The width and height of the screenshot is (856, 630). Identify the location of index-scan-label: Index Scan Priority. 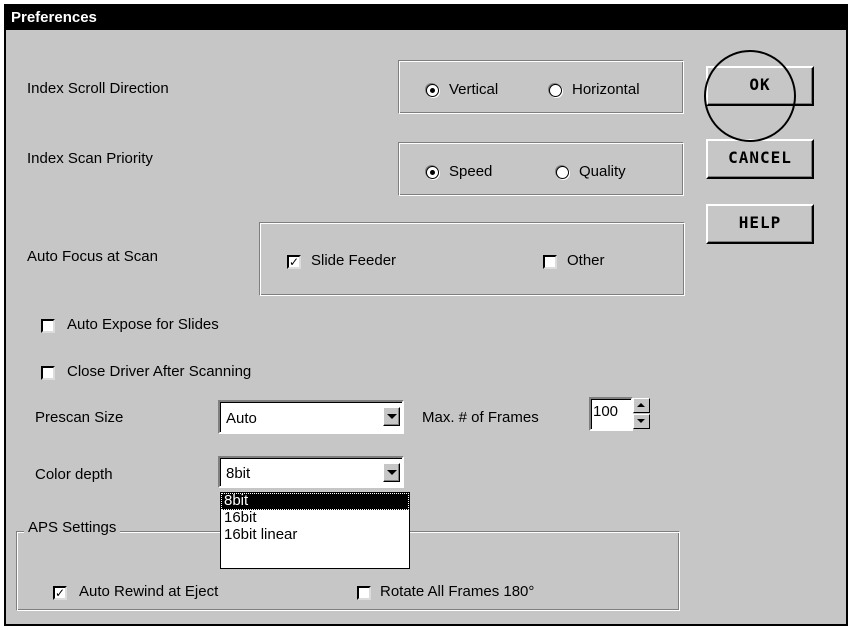
(90, 158).